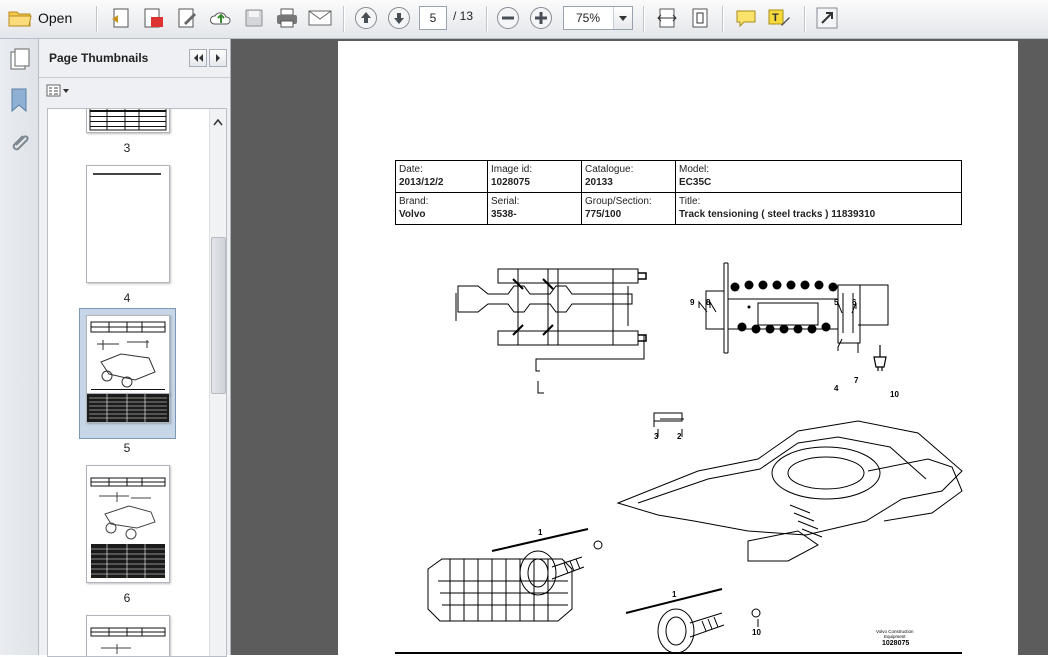 The width and height of the screenshot is (1048, 657). I want to click on save-button, so click(254, 18).